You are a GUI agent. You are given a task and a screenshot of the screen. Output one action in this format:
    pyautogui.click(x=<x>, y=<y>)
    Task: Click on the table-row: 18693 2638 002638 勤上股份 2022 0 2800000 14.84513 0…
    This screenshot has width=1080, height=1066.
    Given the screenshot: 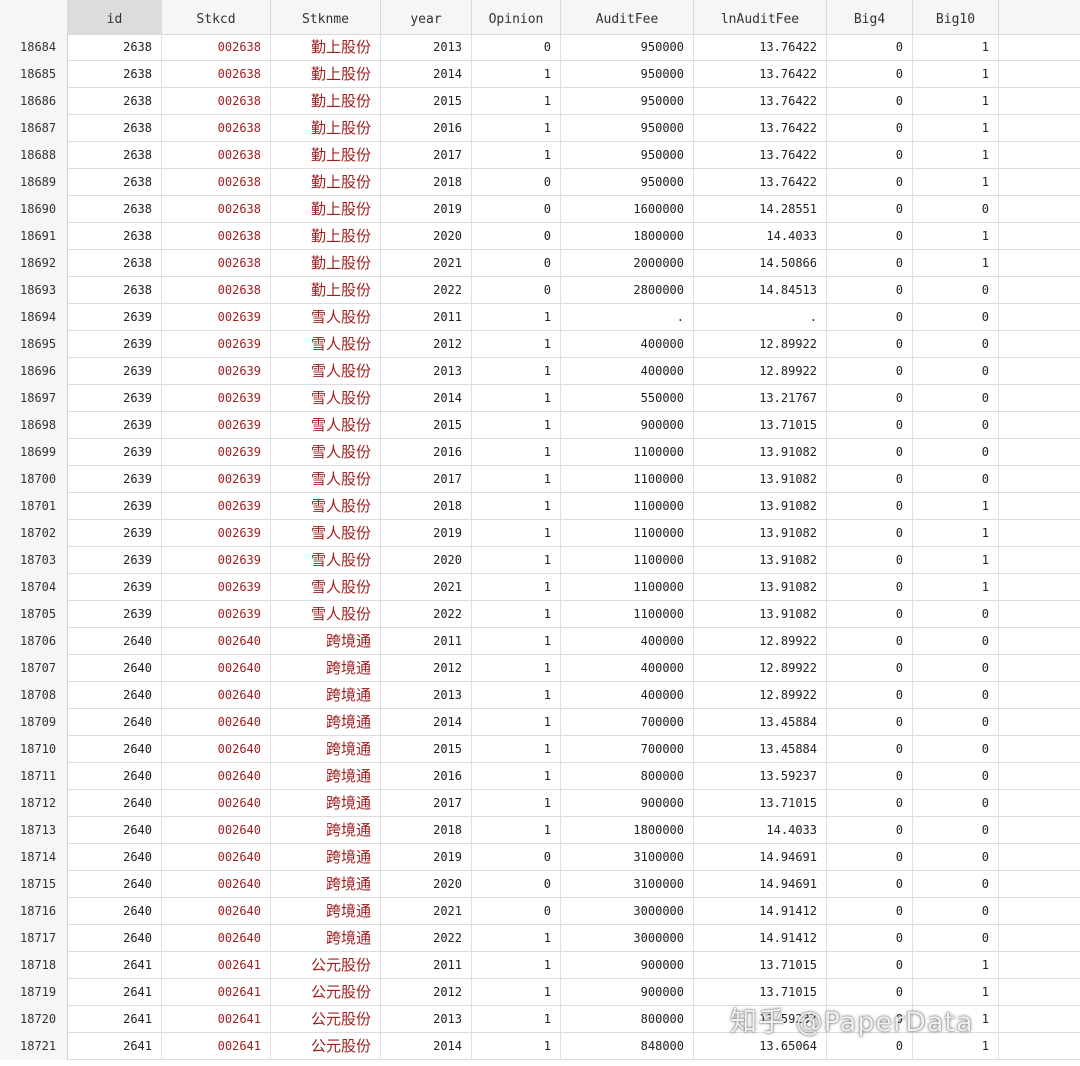 What is the action you would take?
    pyautogui.click(x=540, y=290)
    